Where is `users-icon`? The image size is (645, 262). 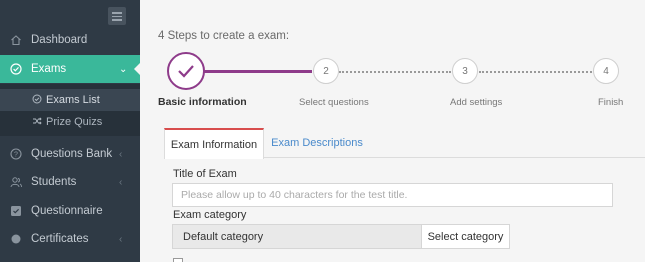 users-icon is located at coordinates (16, 182).